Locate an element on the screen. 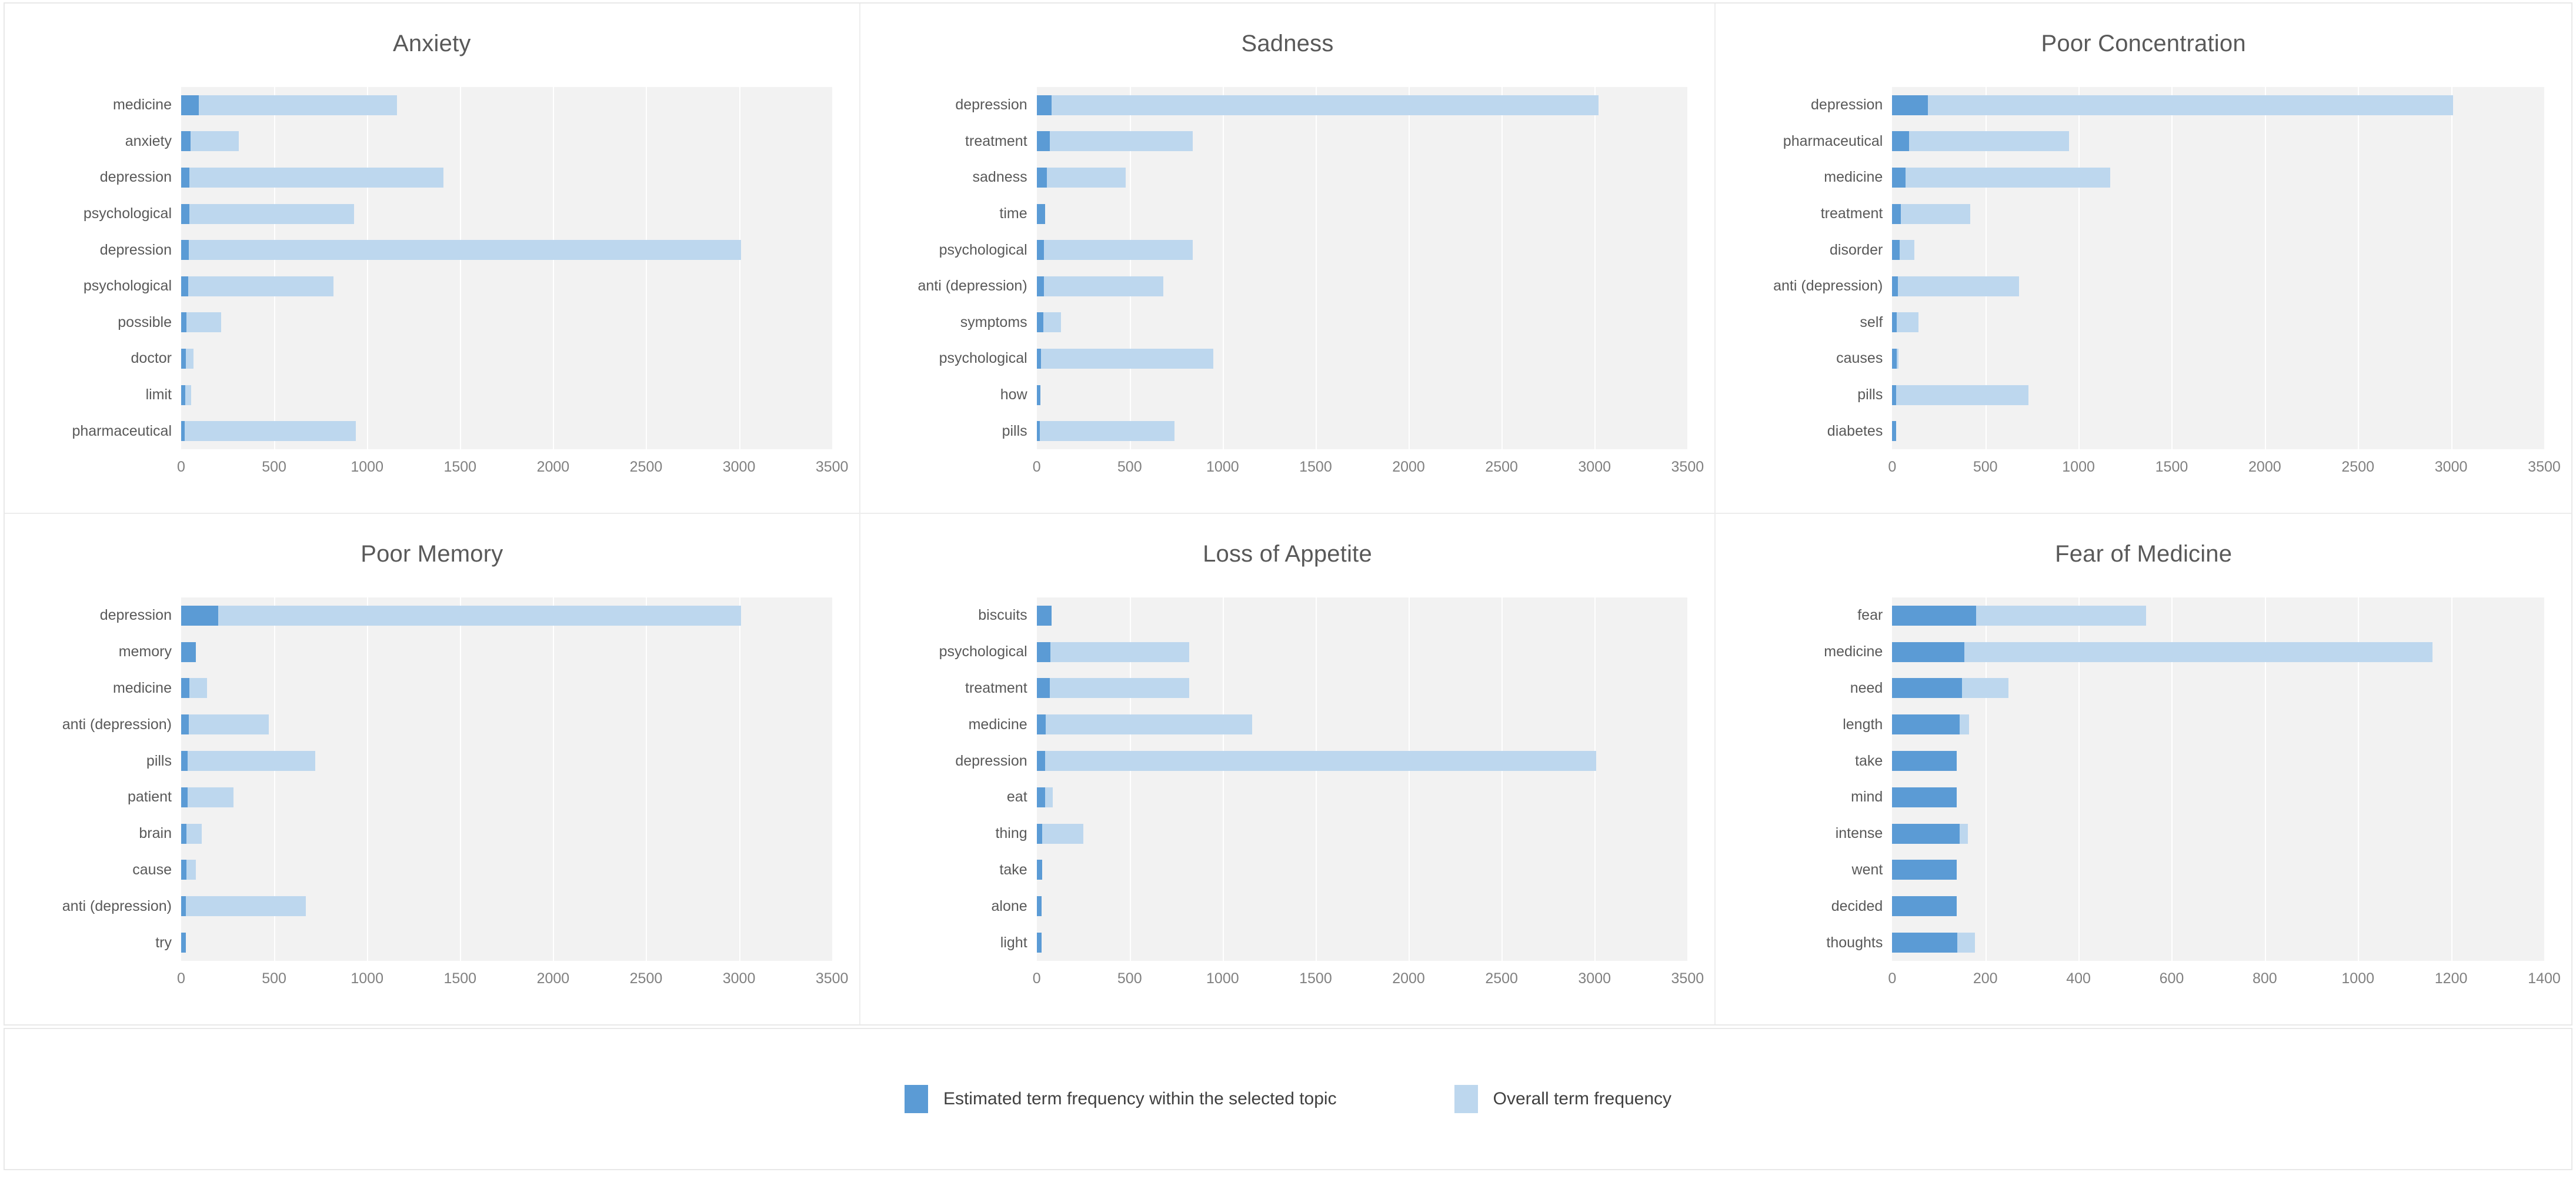  plot-column-poor-memory: 0 500 1000 1500 2000 2500 3000 3500 is located at coordinates (518, 797).